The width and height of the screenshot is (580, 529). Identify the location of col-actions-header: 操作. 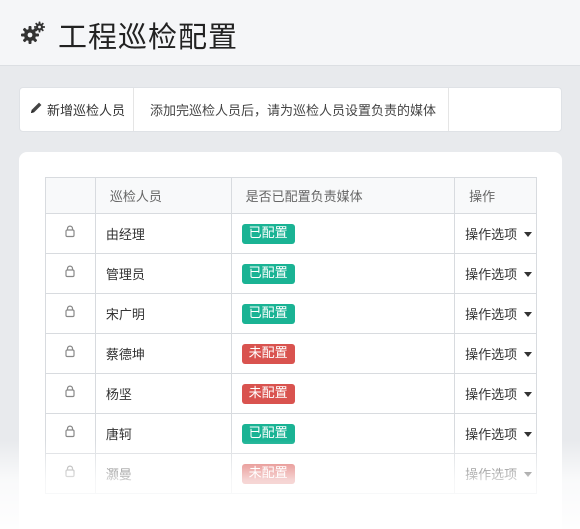
(495, 195).